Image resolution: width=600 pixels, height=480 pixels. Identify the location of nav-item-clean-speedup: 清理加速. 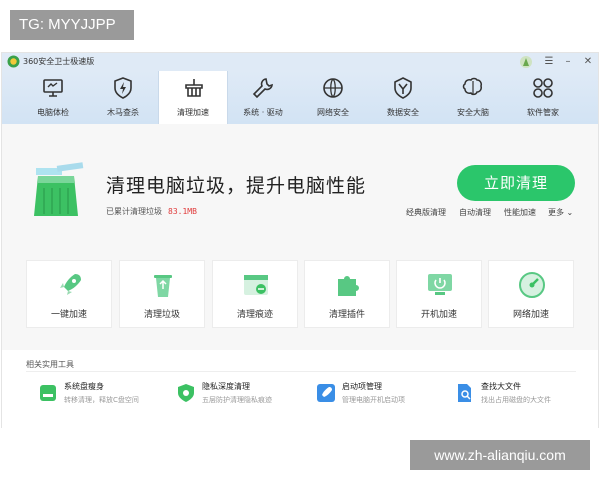
(193, 97).